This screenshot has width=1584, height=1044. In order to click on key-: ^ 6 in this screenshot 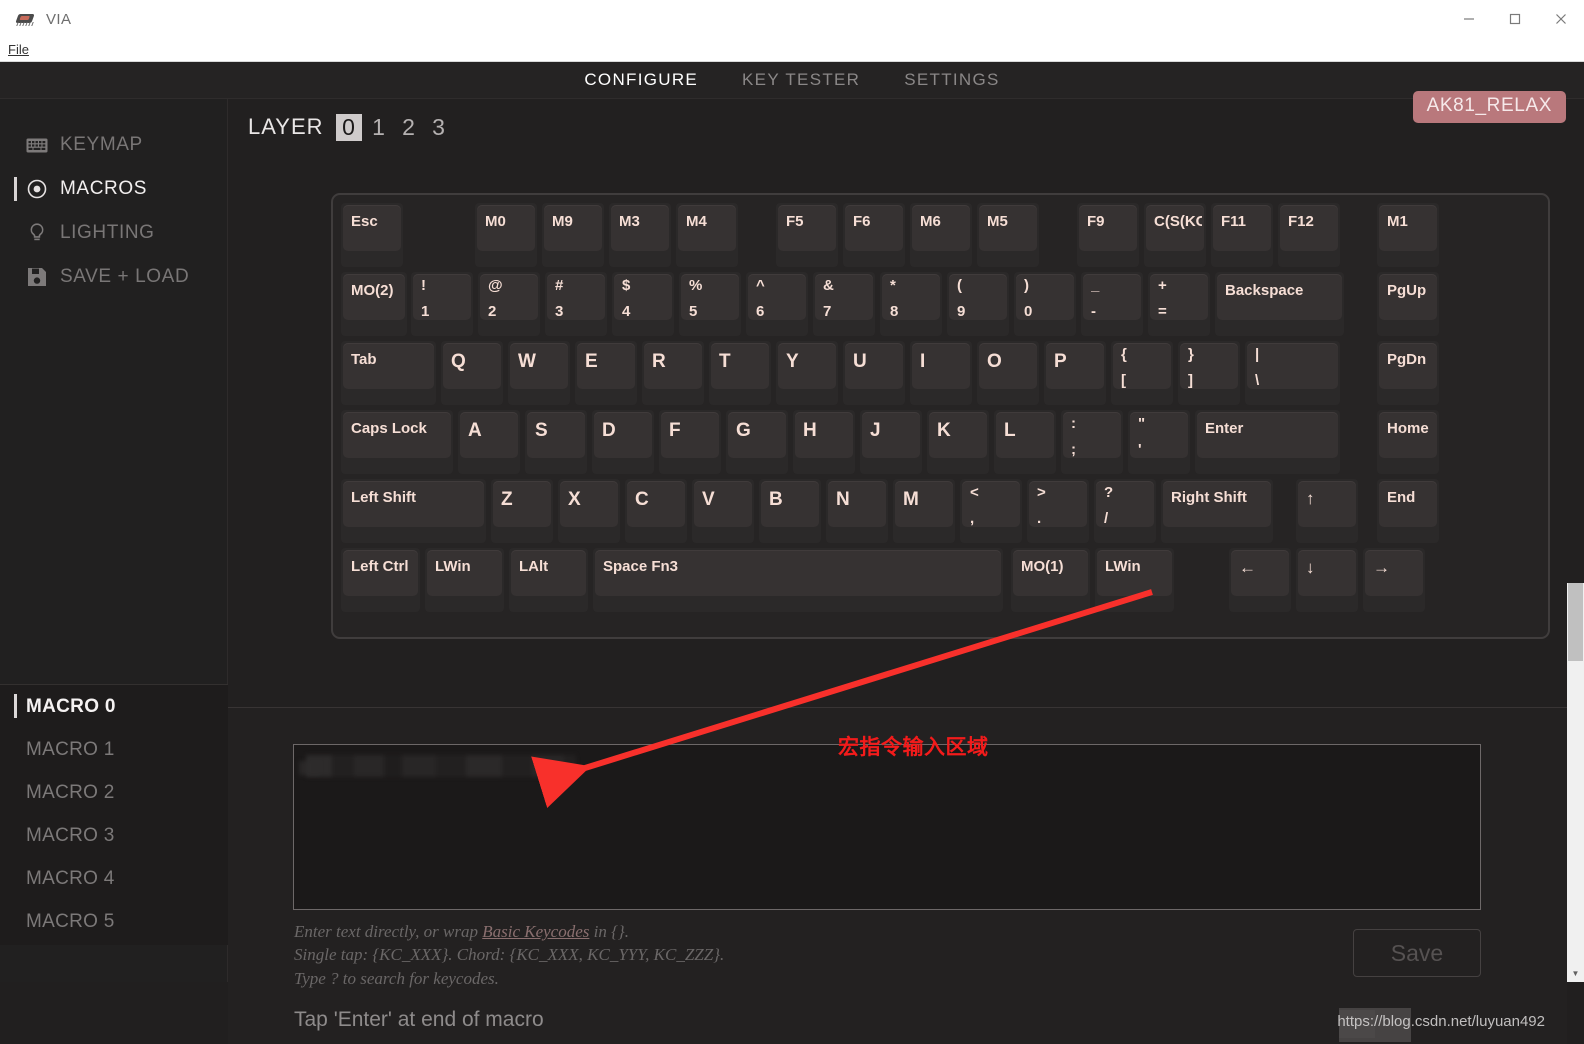, I will do `click(777, 304)`.